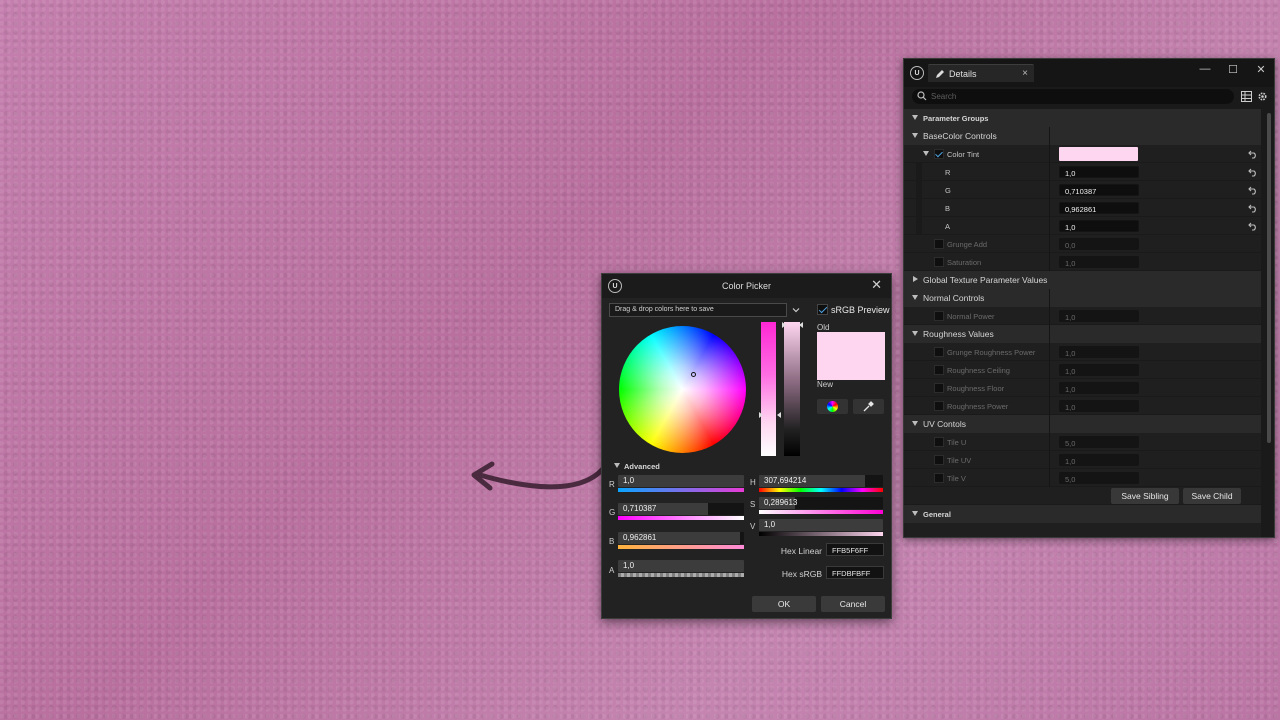  Describe the element at coordinates (642, 466) in the screenshot. I see `advanced-section-label: Advanced` at that location.